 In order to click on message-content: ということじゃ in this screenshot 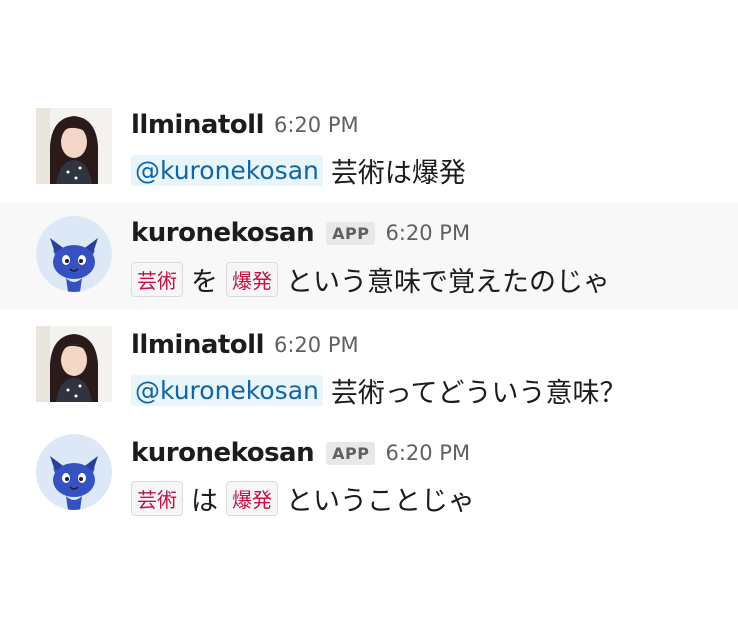, I will do `click(380, 501)`.